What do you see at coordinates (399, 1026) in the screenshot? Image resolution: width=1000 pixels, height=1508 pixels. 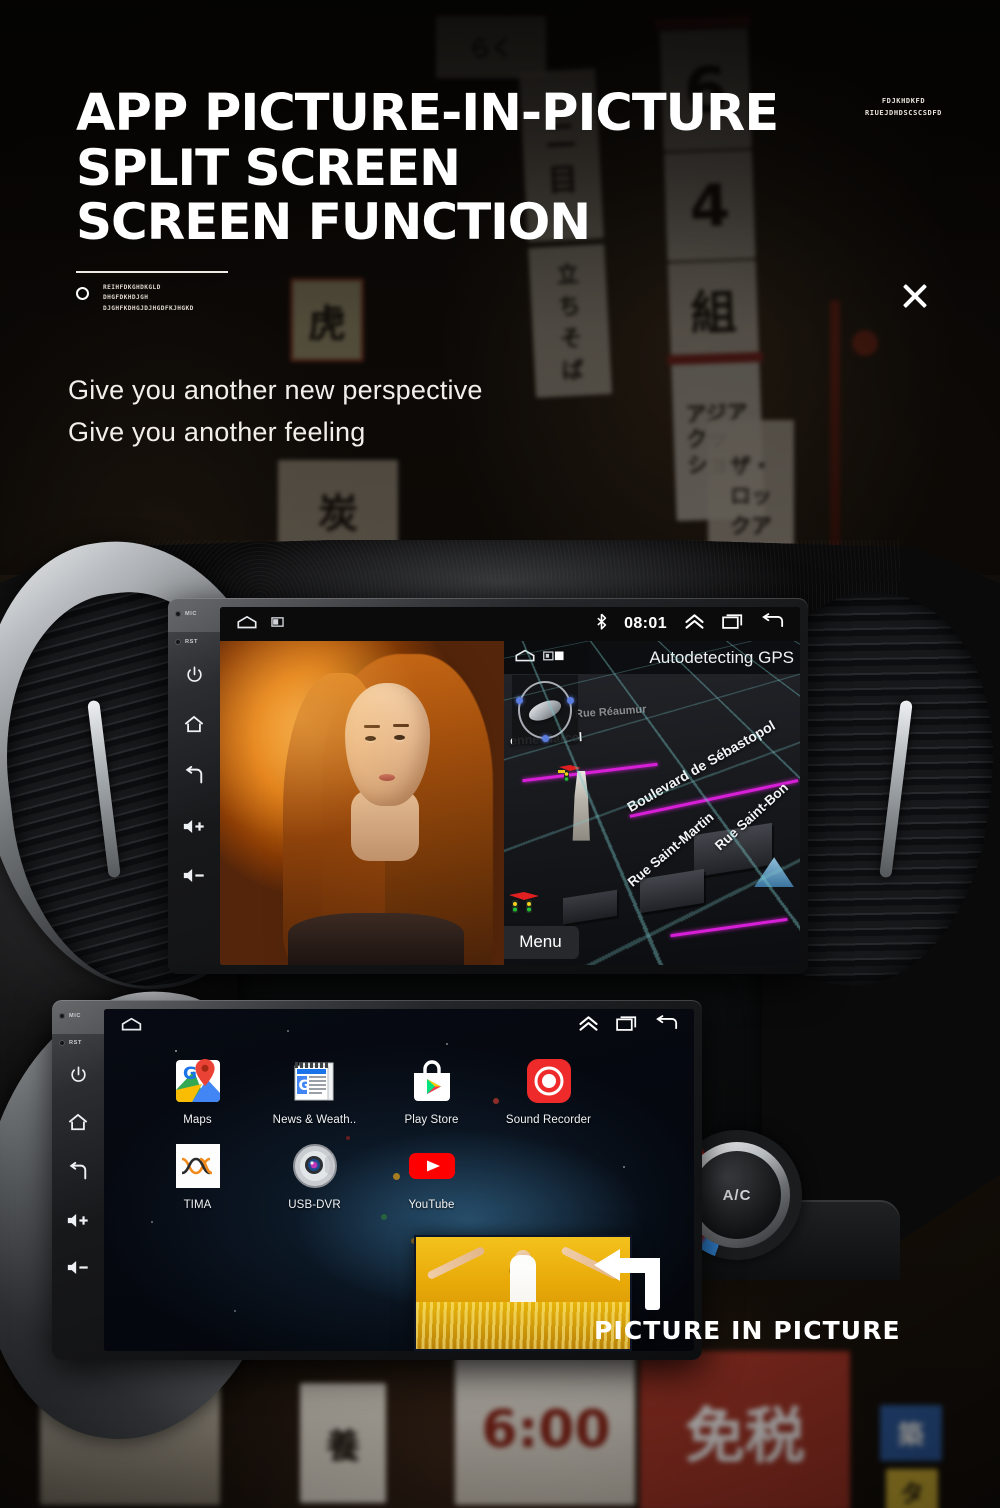 I see `android-status-bar-bottom` at bounding box center [399, 1026].